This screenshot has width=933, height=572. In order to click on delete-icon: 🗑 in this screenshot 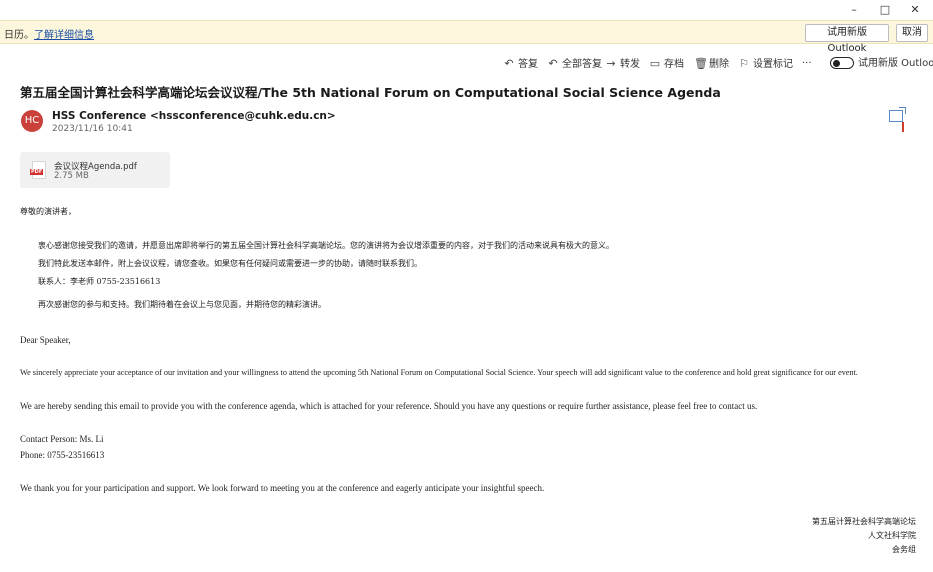, I will do `click(701, 63)`.